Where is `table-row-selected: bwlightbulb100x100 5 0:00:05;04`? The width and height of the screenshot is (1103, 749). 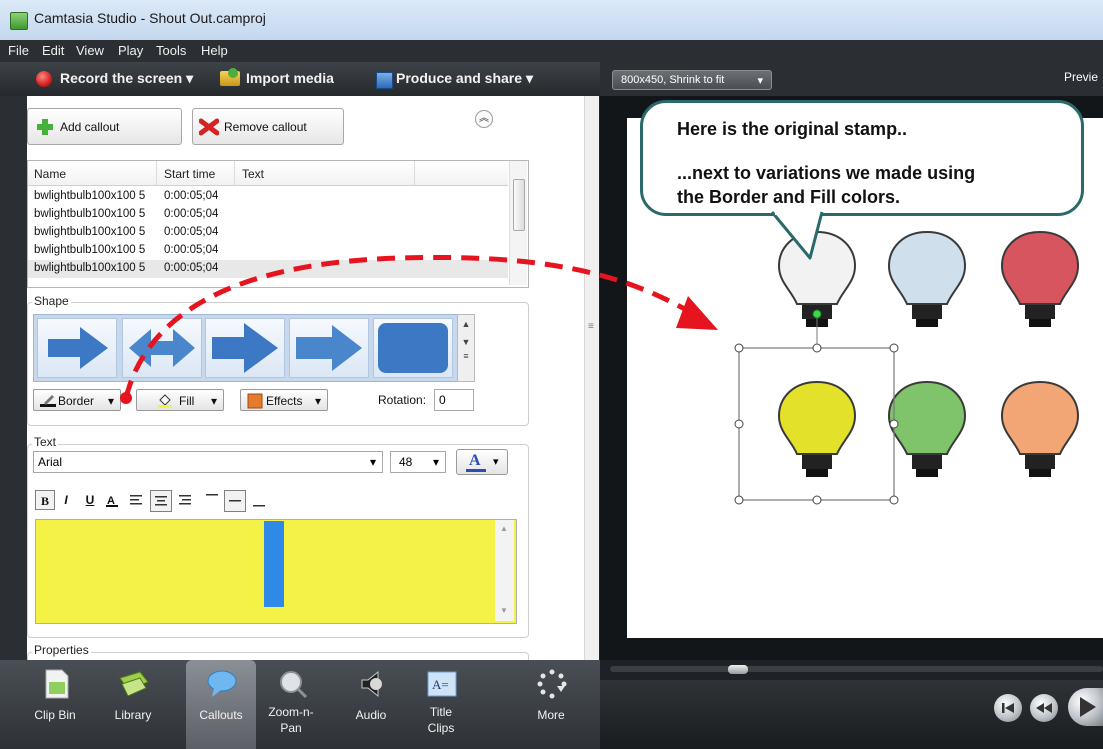 table-row-selected: bwlightbulb100x100 5 0:00:05;04 is located at coordinates (268, 269).